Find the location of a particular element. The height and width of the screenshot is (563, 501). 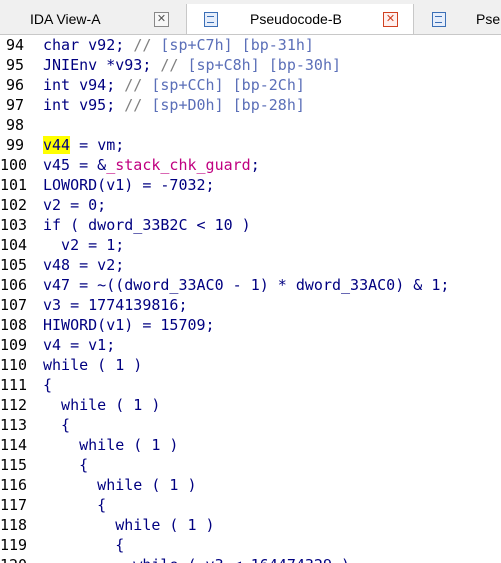

code-text: v45 = &_stack_chk_guard; is located at coordinates (151, 165).